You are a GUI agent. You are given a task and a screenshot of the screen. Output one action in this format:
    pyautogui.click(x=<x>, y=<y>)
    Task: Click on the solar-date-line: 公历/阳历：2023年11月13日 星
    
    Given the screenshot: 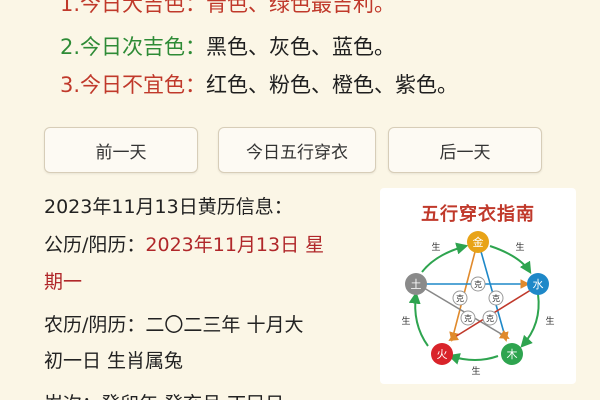 What is the action you would take?
    pyautogui.click(x=184, y=245)
    